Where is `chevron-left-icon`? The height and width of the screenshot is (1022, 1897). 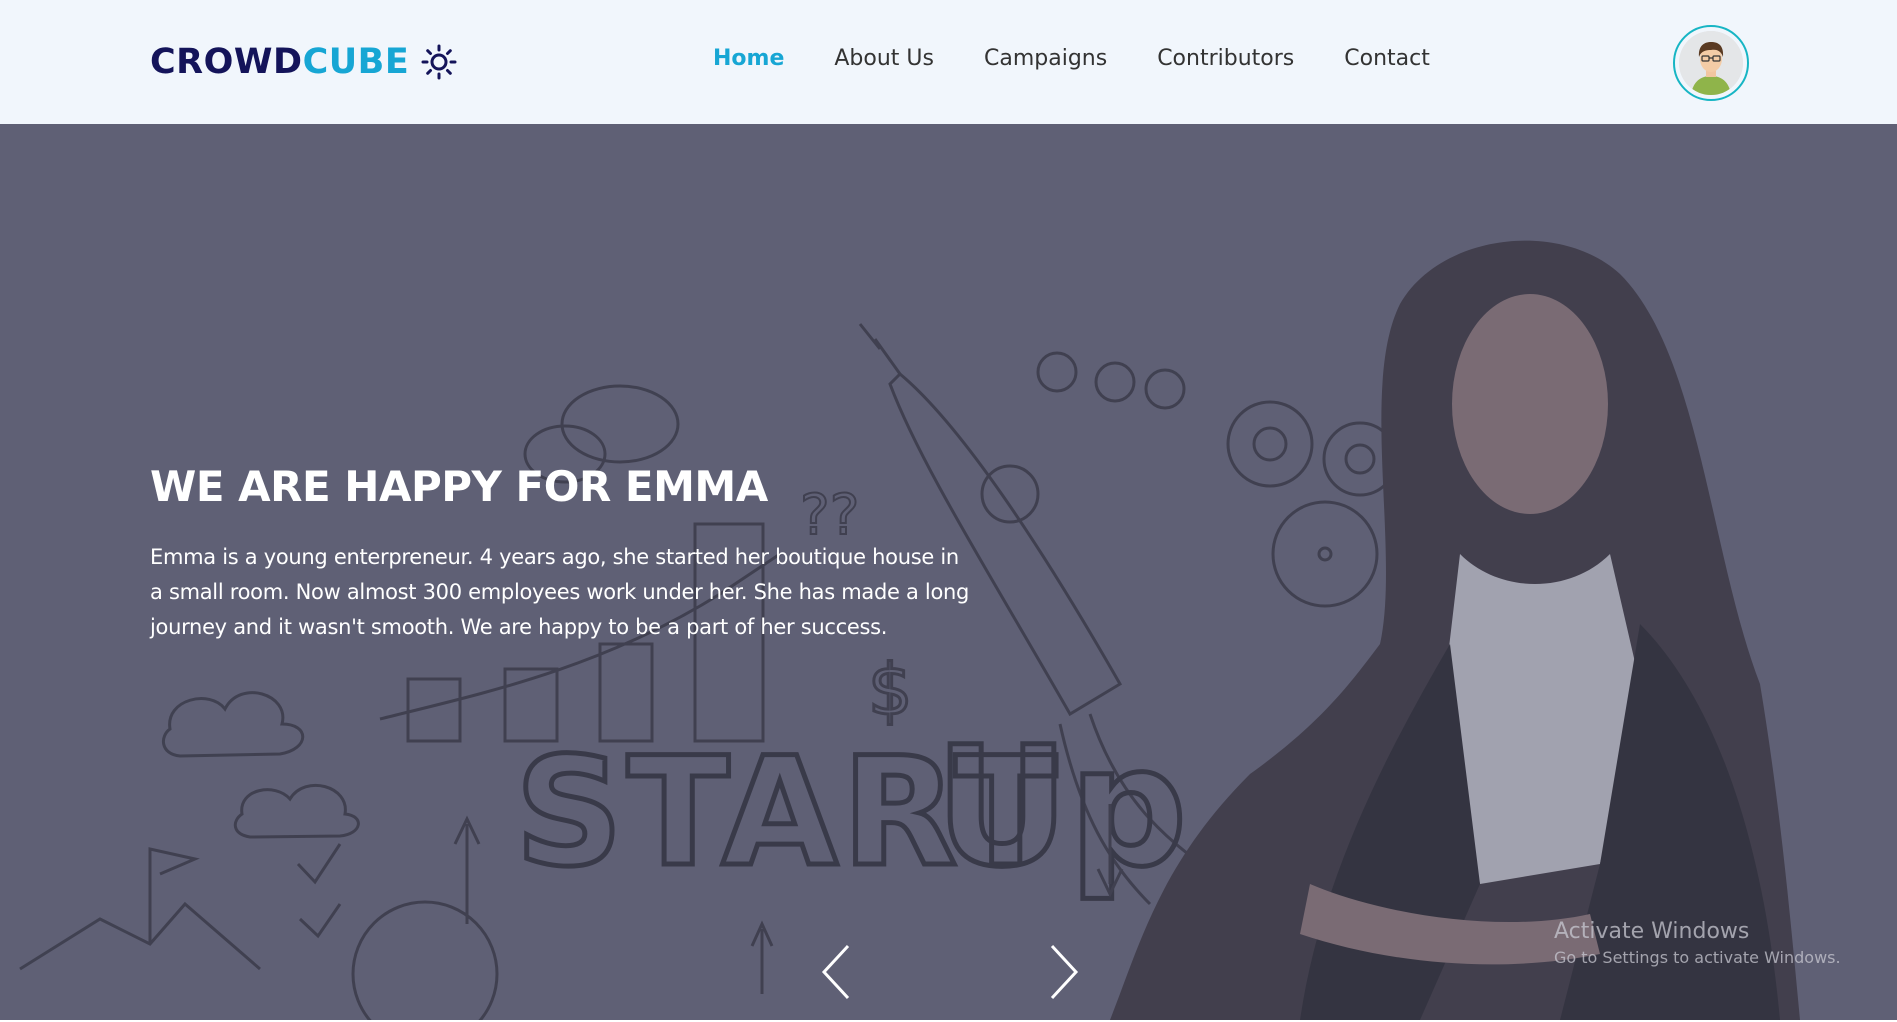
chevron-left-icon is located at coordinates (835, 972).